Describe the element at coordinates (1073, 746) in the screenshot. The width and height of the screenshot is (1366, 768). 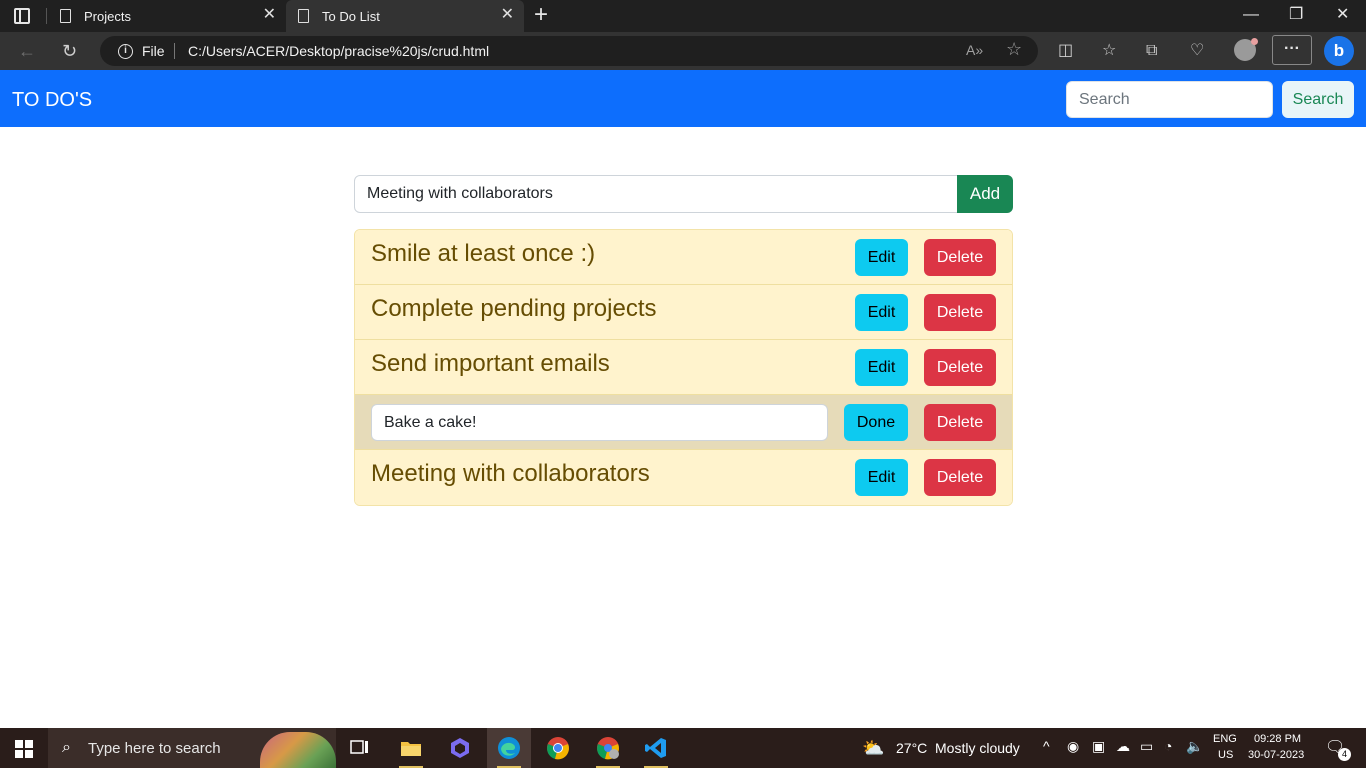
I see `record-icon: ◉` at that location.